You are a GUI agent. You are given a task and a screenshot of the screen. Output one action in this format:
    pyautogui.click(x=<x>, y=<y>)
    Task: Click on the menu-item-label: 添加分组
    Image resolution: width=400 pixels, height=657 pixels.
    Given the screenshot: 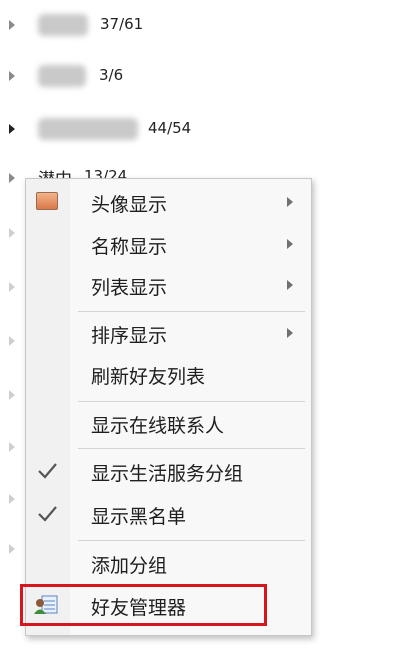 What is the action you would take?
    pyautogui.click(x=129, y=566)
    